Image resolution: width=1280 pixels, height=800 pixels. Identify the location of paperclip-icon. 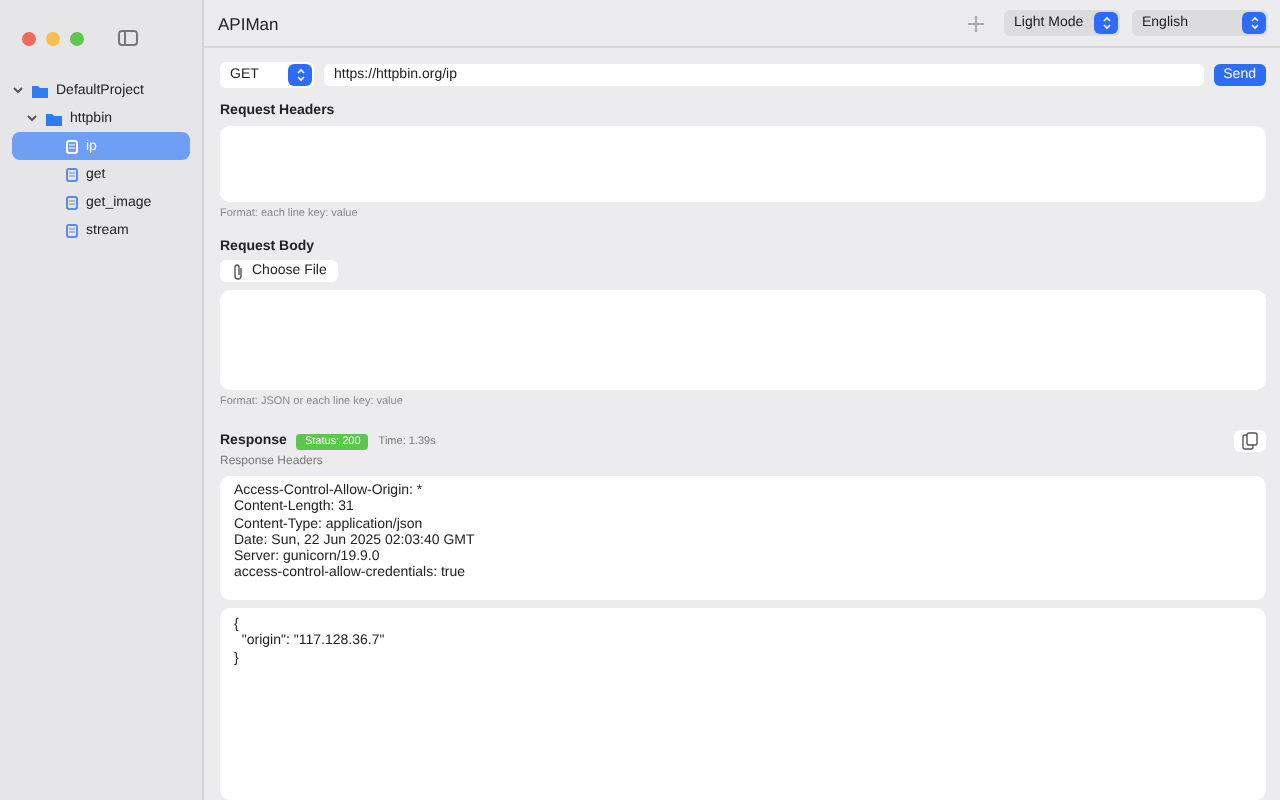
(238, 271).